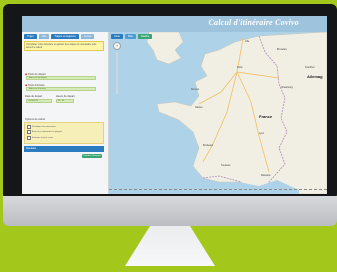 This screenshot has height=272, width=337. What do you see at coordinates (218, 191) in the screenshot?
I see `map-footer` at bounding box center [218, 191].